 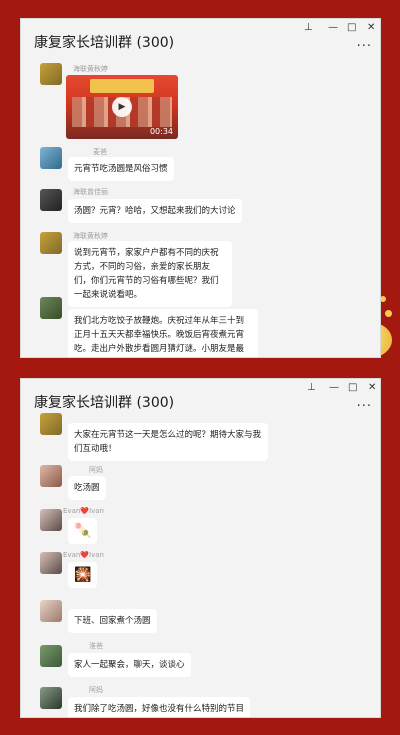 What do you see at coordinates (121, 169) in the screenshot?
I see `message-bubble: 元宵节吃汤圆是风俗习惯` at bounding box center [121, 169].